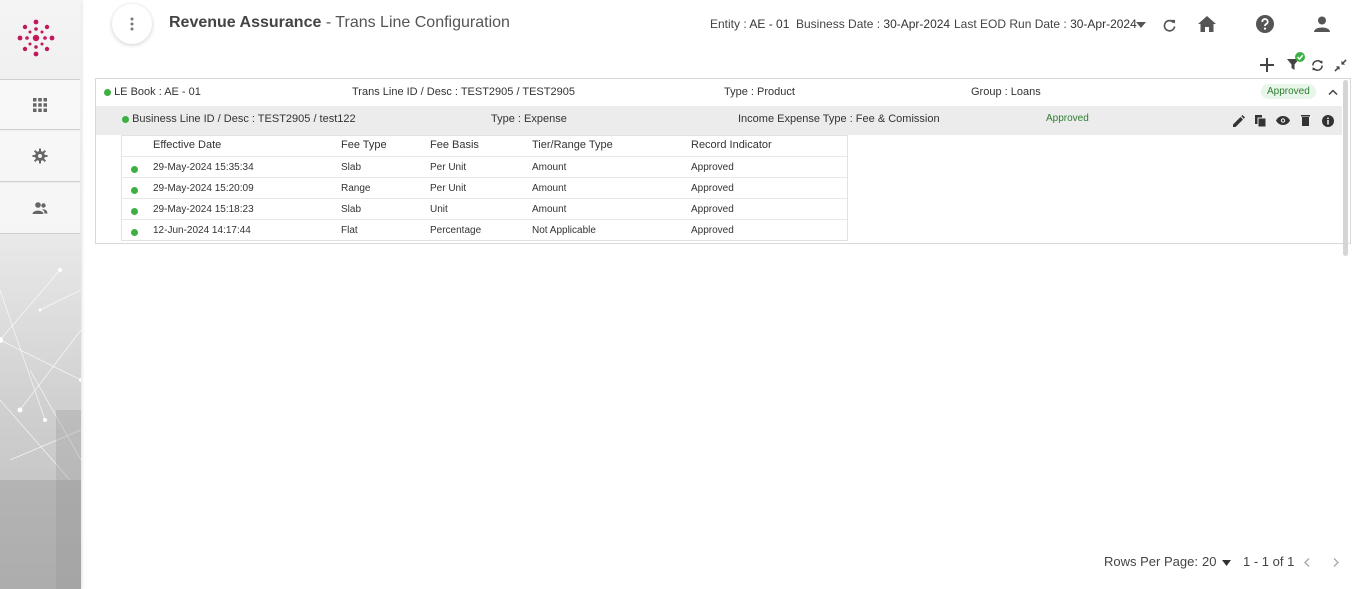  I want to click on reload-icon, so click(1169, 25).